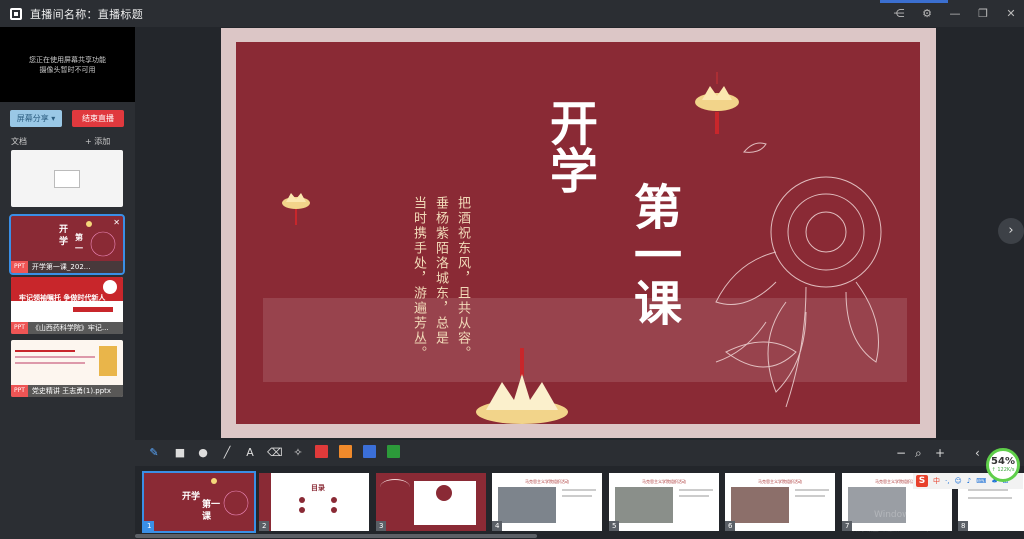  What do you see at coordinates (918, 453) in the screenshot?
I see `zoom-search-icon: ⌕` at bounding box center [918, 453].